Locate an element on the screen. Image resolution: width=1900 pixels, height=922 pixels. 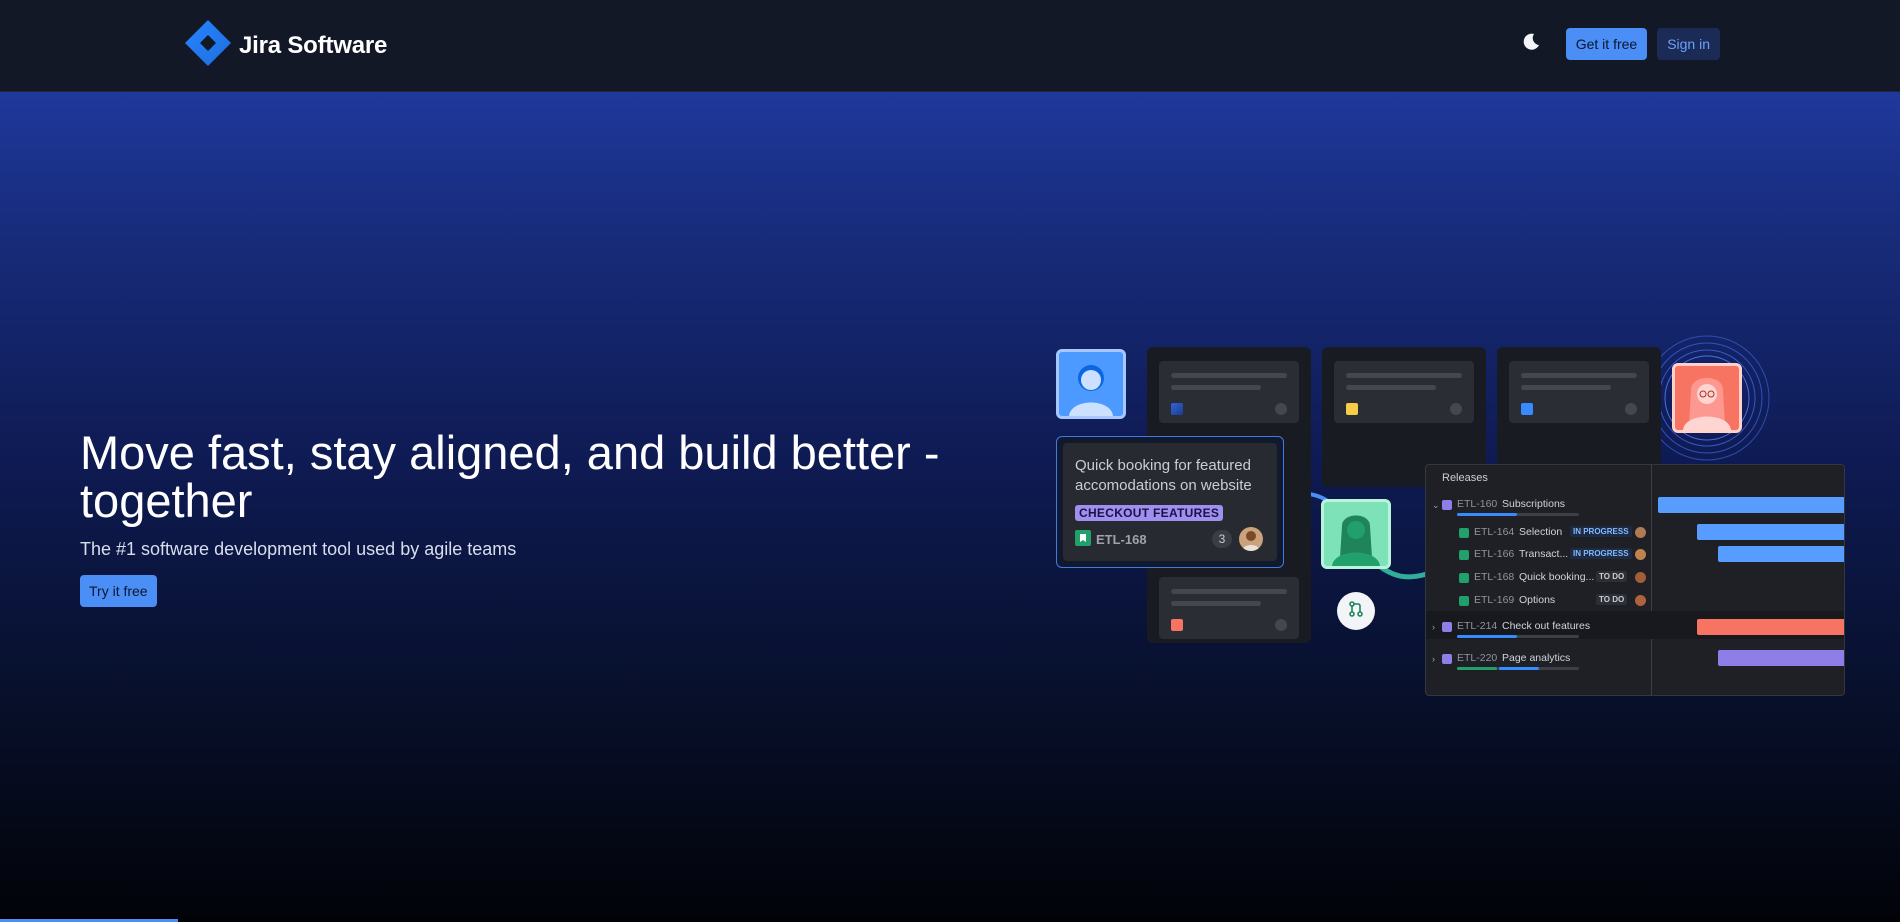
moon-icon is located at coordinates (1531, 44).